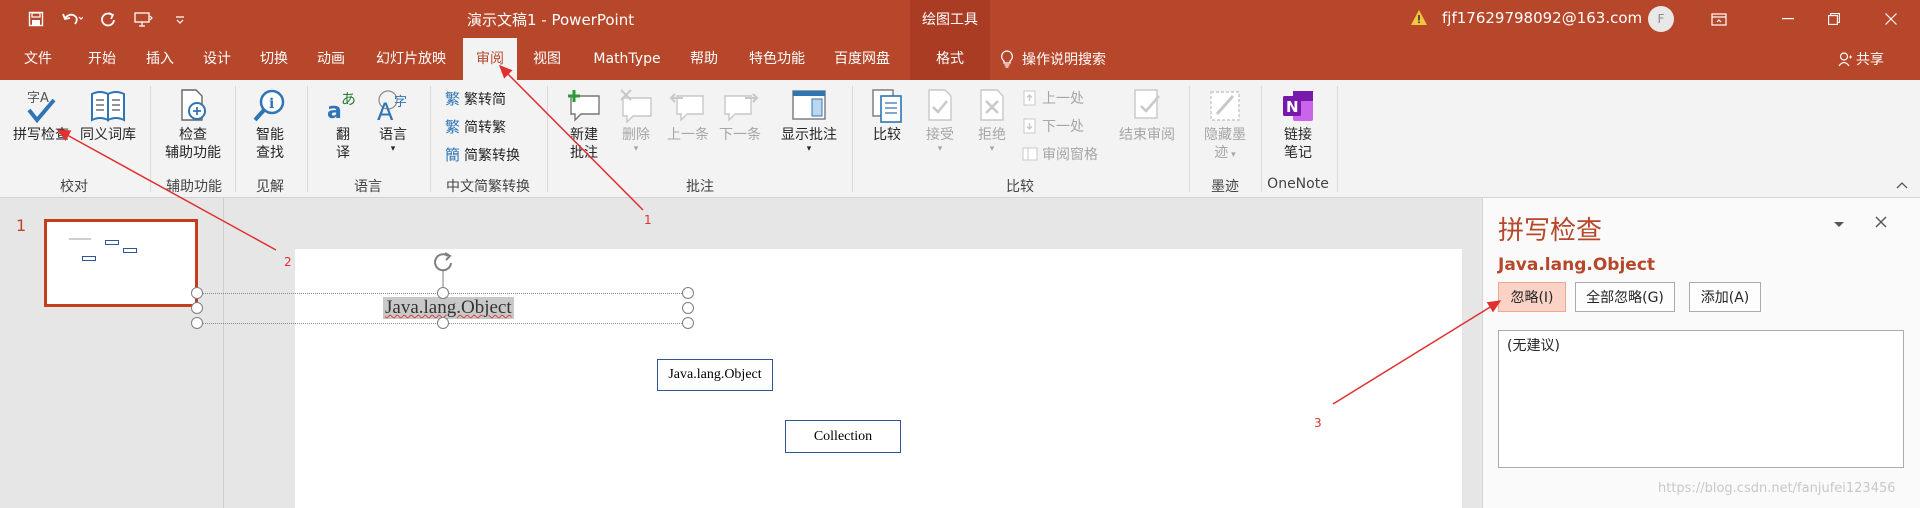 This screenshot has width=1920, height=508. I want to click on ignore-button: 忽略(I), so click(1532, 297).